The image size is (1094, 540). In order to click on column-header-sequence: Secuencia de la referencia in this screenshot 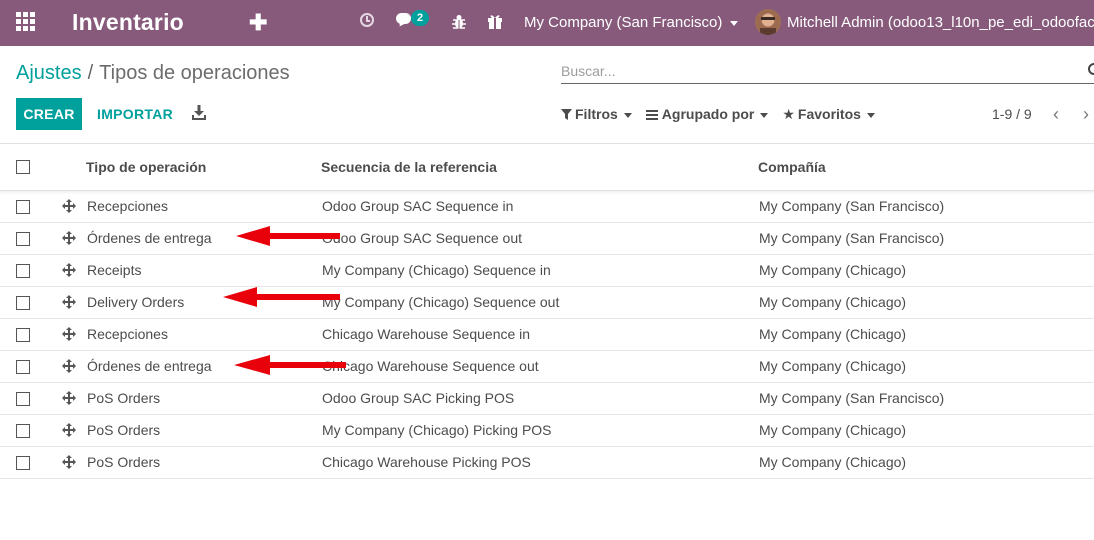, I will do `click(409, 167)`.